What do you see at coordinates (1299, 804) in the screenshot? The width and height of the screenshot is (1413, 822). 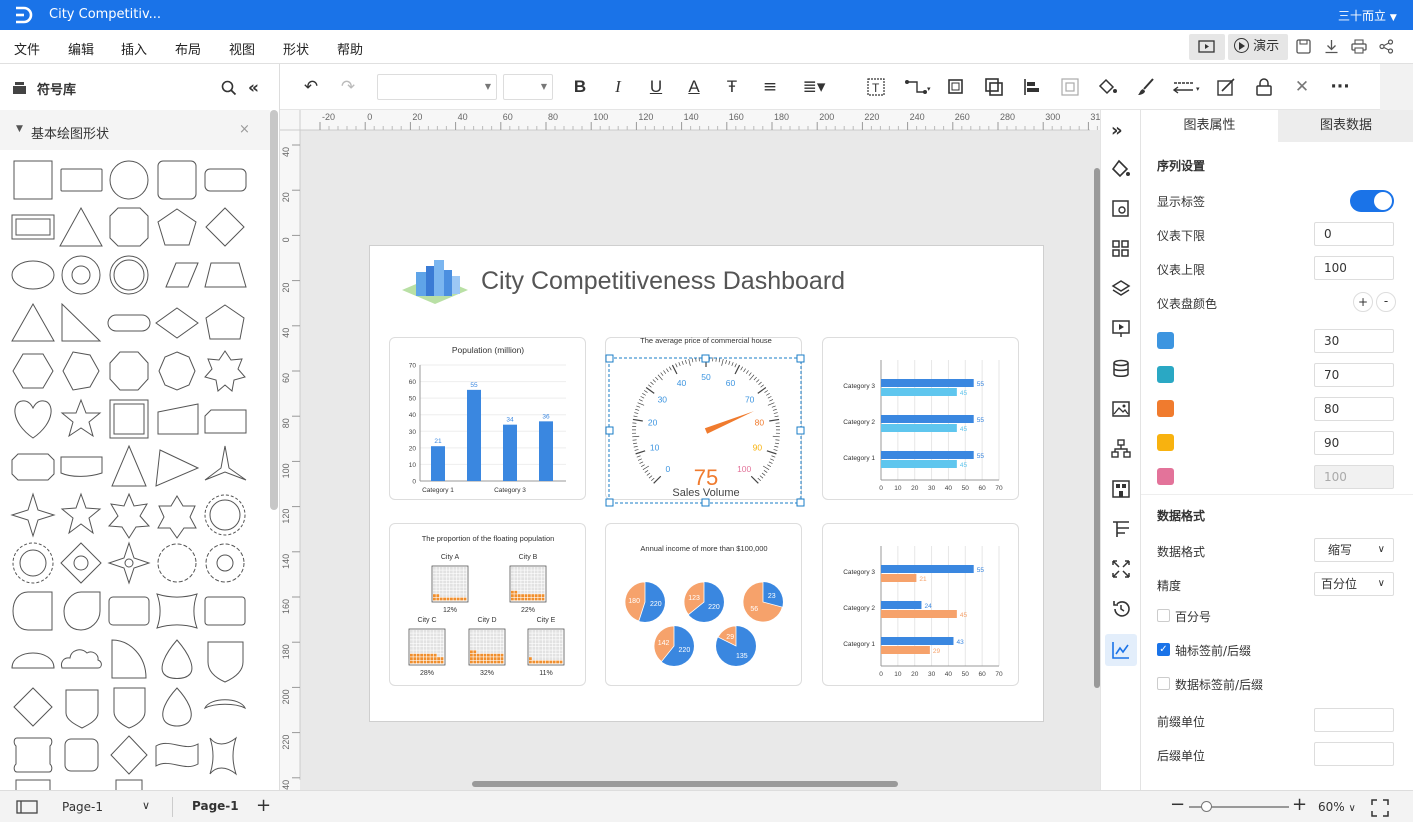 I see `zoom-in-icon: +` at bounding box center [1299, 804].